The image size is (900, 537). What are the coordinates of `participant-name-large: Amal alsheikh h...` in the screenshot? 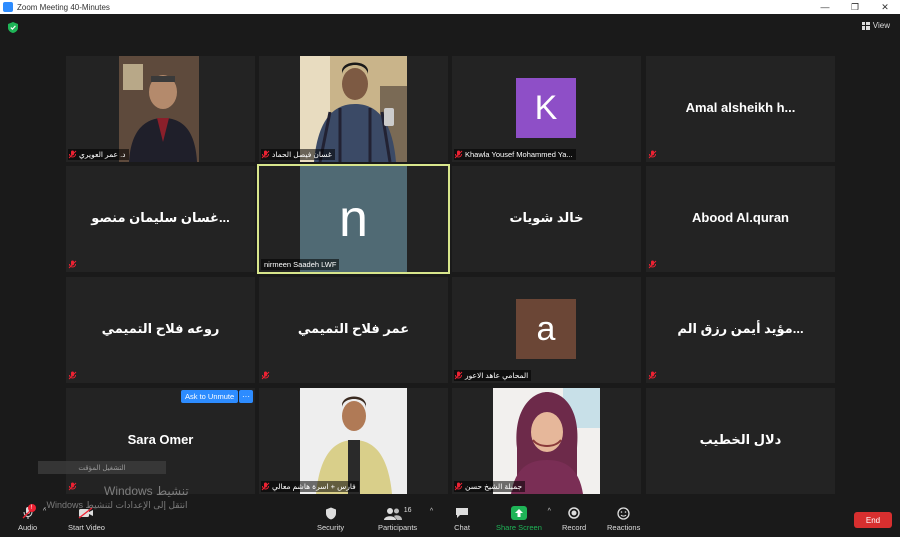 It's located at (740, 107).